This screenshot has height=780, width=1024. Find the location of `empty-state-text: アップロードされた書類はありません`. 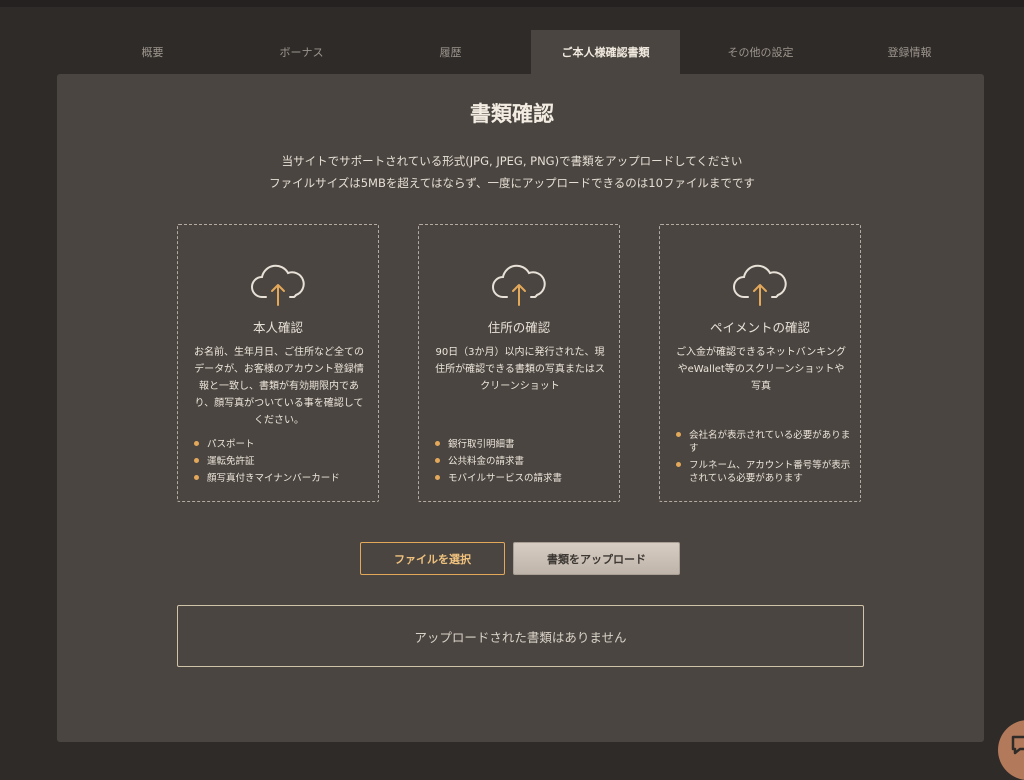

empty-state-text: アップロードされた書類はありません is located at coordinates (520, 637).